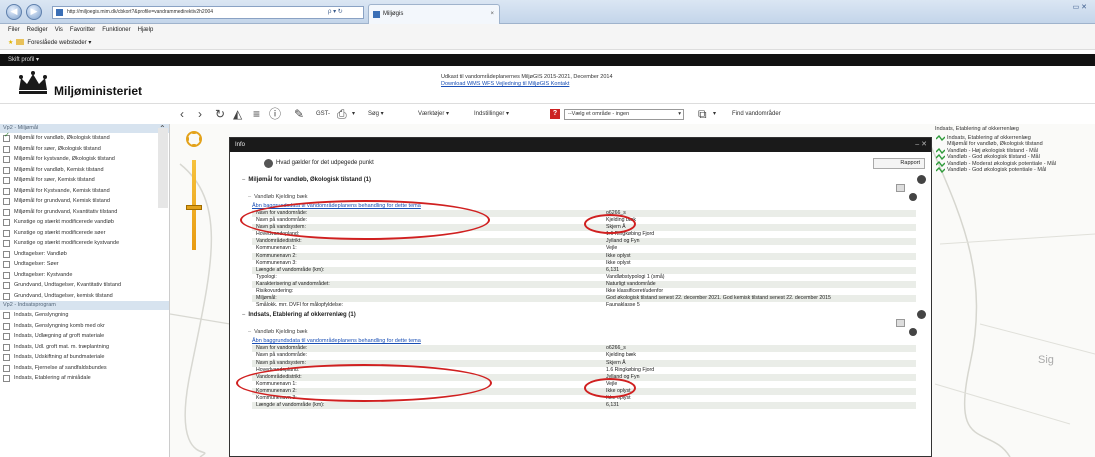 This screenshot has height=457, width=1095. Describe the element at coordinates (299, 114) in the screenshot. I see `draw-icon: ✎` at that location.